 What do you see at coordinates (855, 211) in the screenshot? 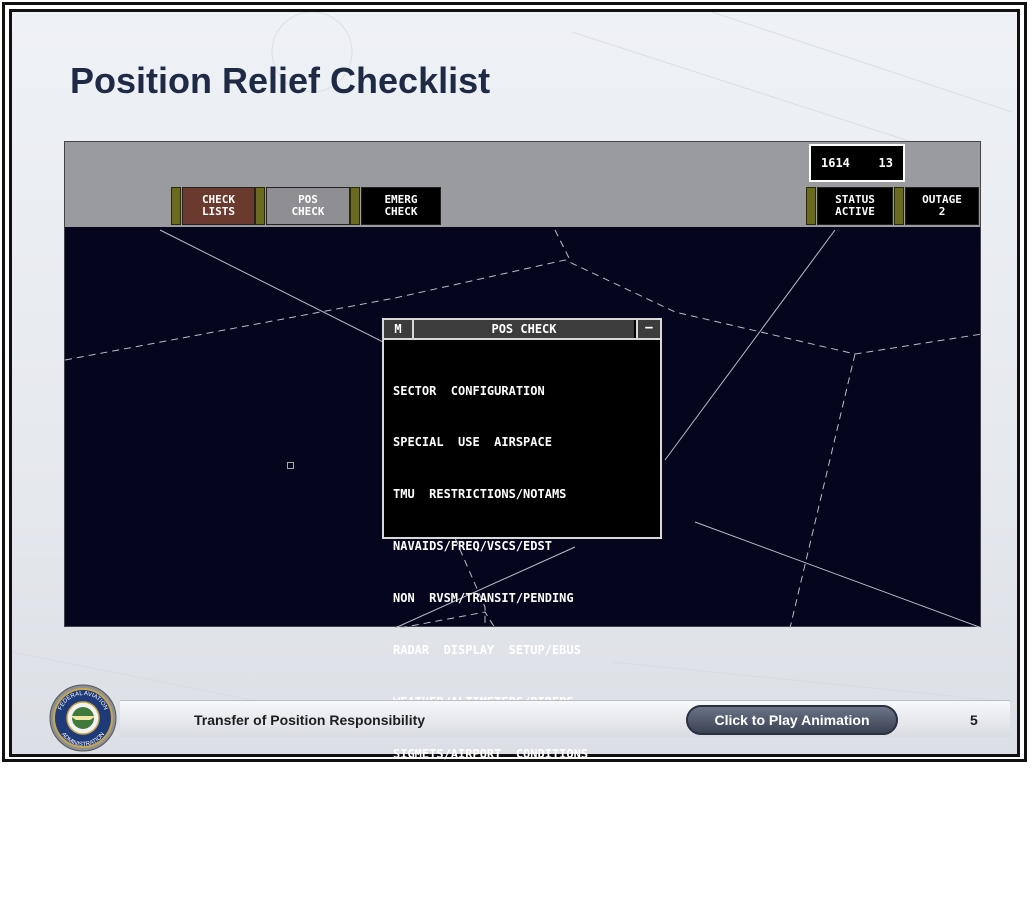
I see `status-line2: ACTIVE` at bounding box center [855, 211].